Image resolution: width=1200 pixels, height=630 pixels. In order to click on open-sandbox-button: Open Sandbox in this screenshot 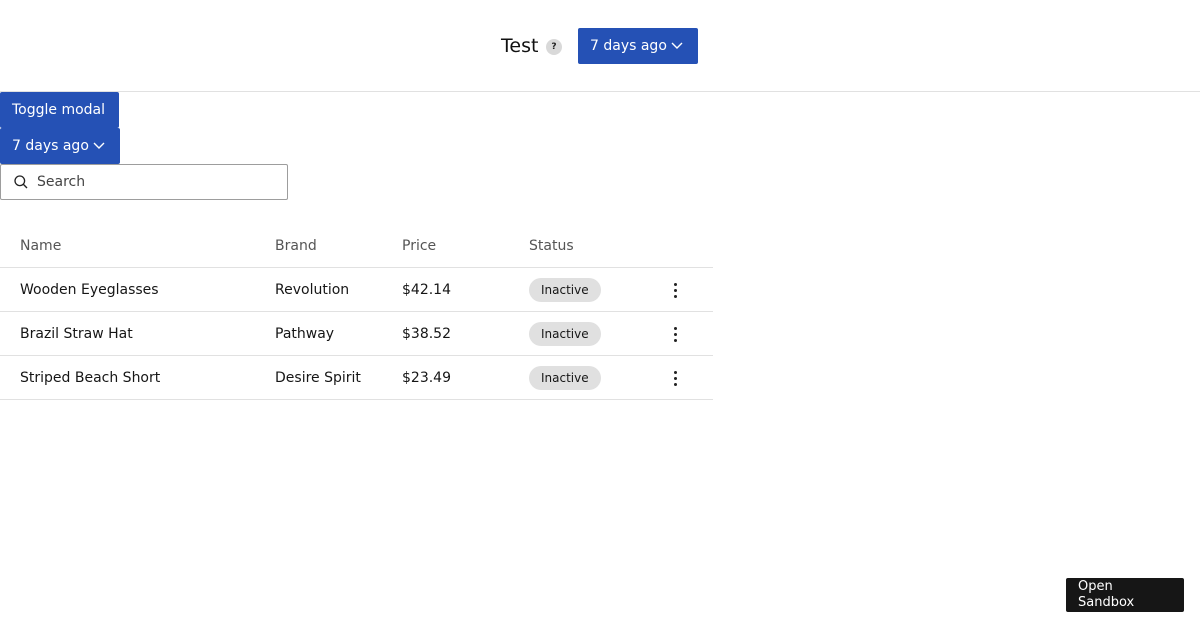, I will do `click(1125, 595)`.